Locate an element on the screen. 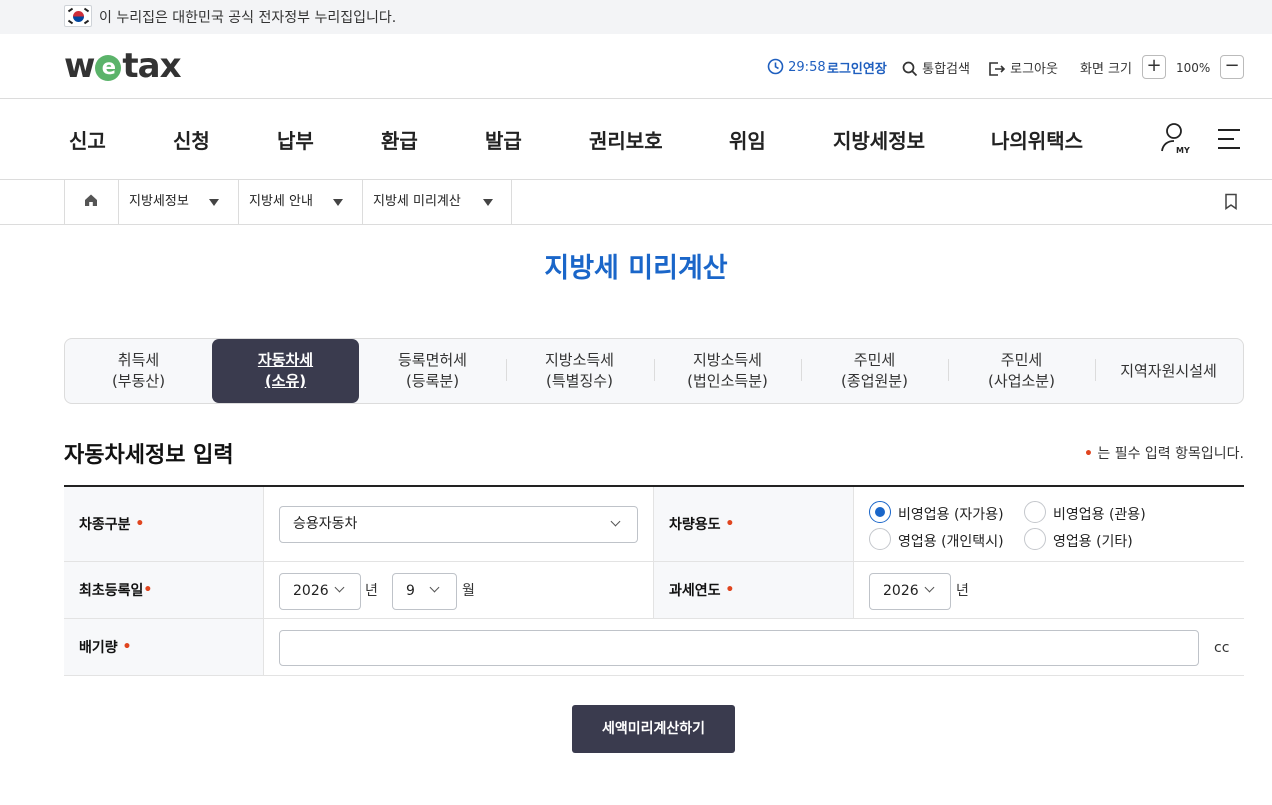 The width and height of the screenshot is (1272, 805). korea-flag-icon is located at coordinates (78, 16).